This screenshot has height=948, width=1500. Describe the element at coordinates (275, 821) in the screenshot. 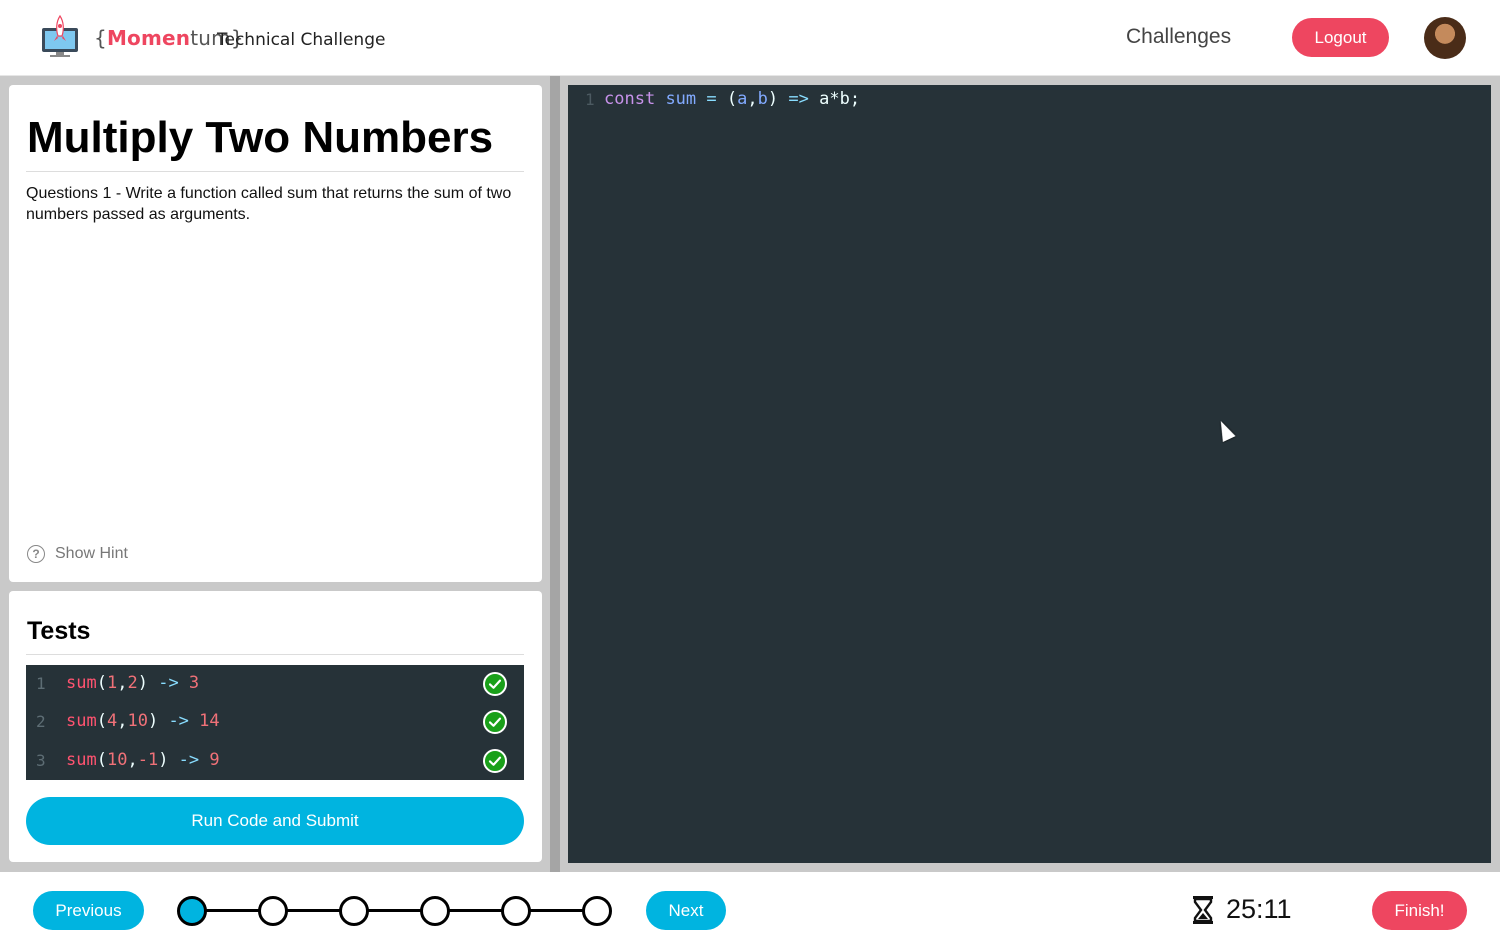

I see `run-code-and-submit-button: Run Code and Submit` at that location.